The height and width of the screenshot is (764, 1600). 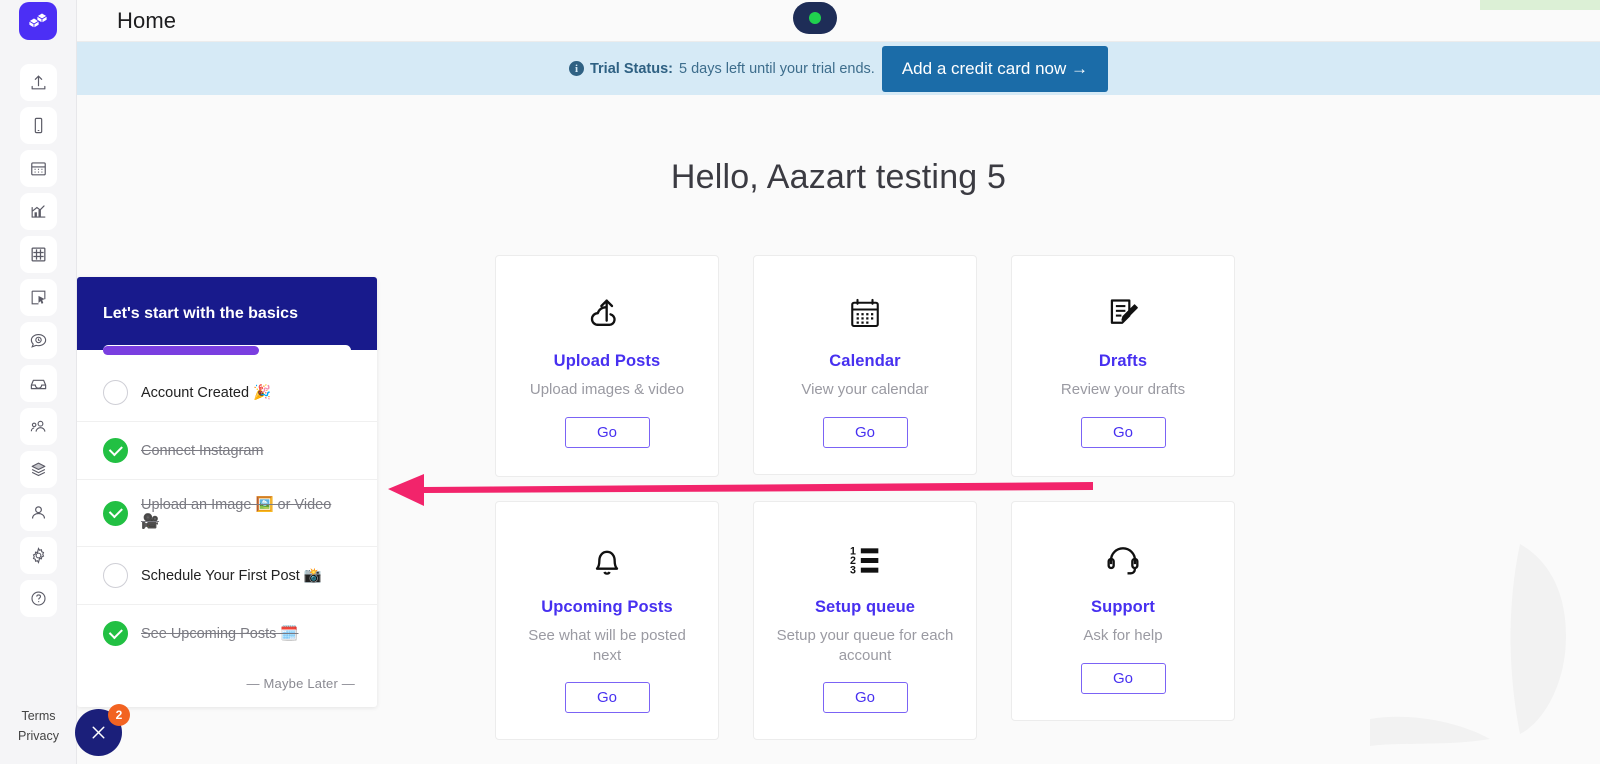 What do you see at coordinates (231, 576) in the screenshot?
I see `checklist-item-label: Schedule Your First Post 📸` at bounding box center [231, 576].